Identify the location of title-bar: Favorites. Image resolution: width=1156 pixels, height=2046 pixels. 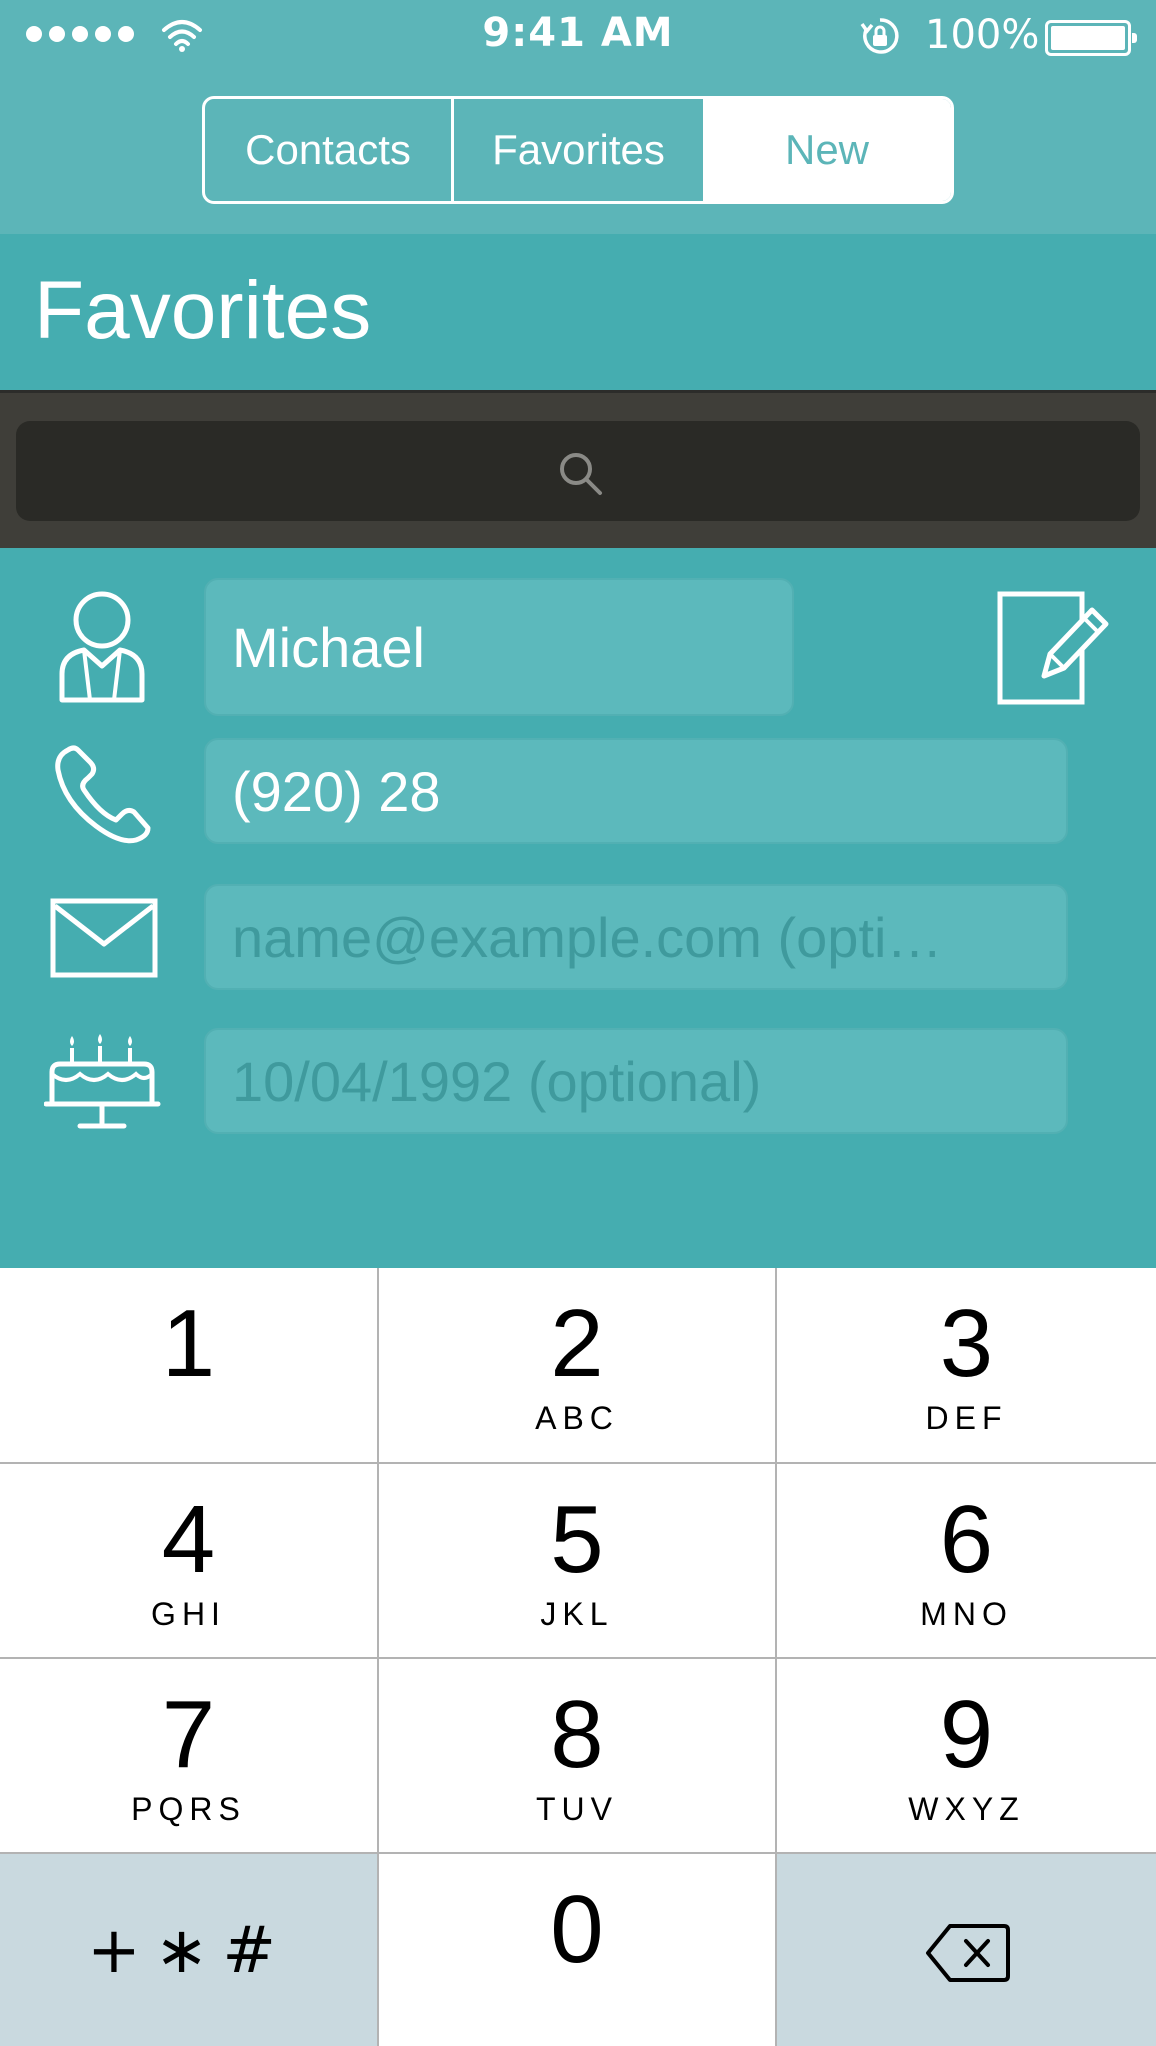
(578, 312).